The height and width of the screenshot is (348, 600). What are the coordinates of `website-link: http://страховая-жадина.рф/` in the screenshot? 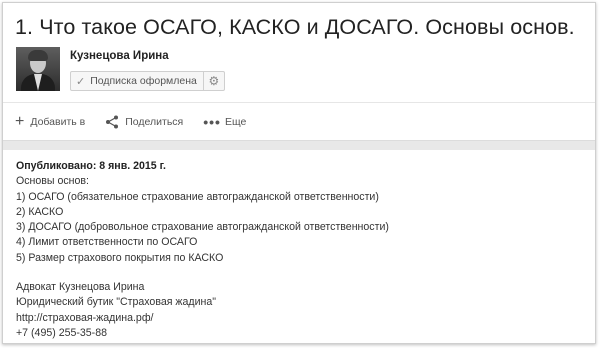 It's located at (202, 318).